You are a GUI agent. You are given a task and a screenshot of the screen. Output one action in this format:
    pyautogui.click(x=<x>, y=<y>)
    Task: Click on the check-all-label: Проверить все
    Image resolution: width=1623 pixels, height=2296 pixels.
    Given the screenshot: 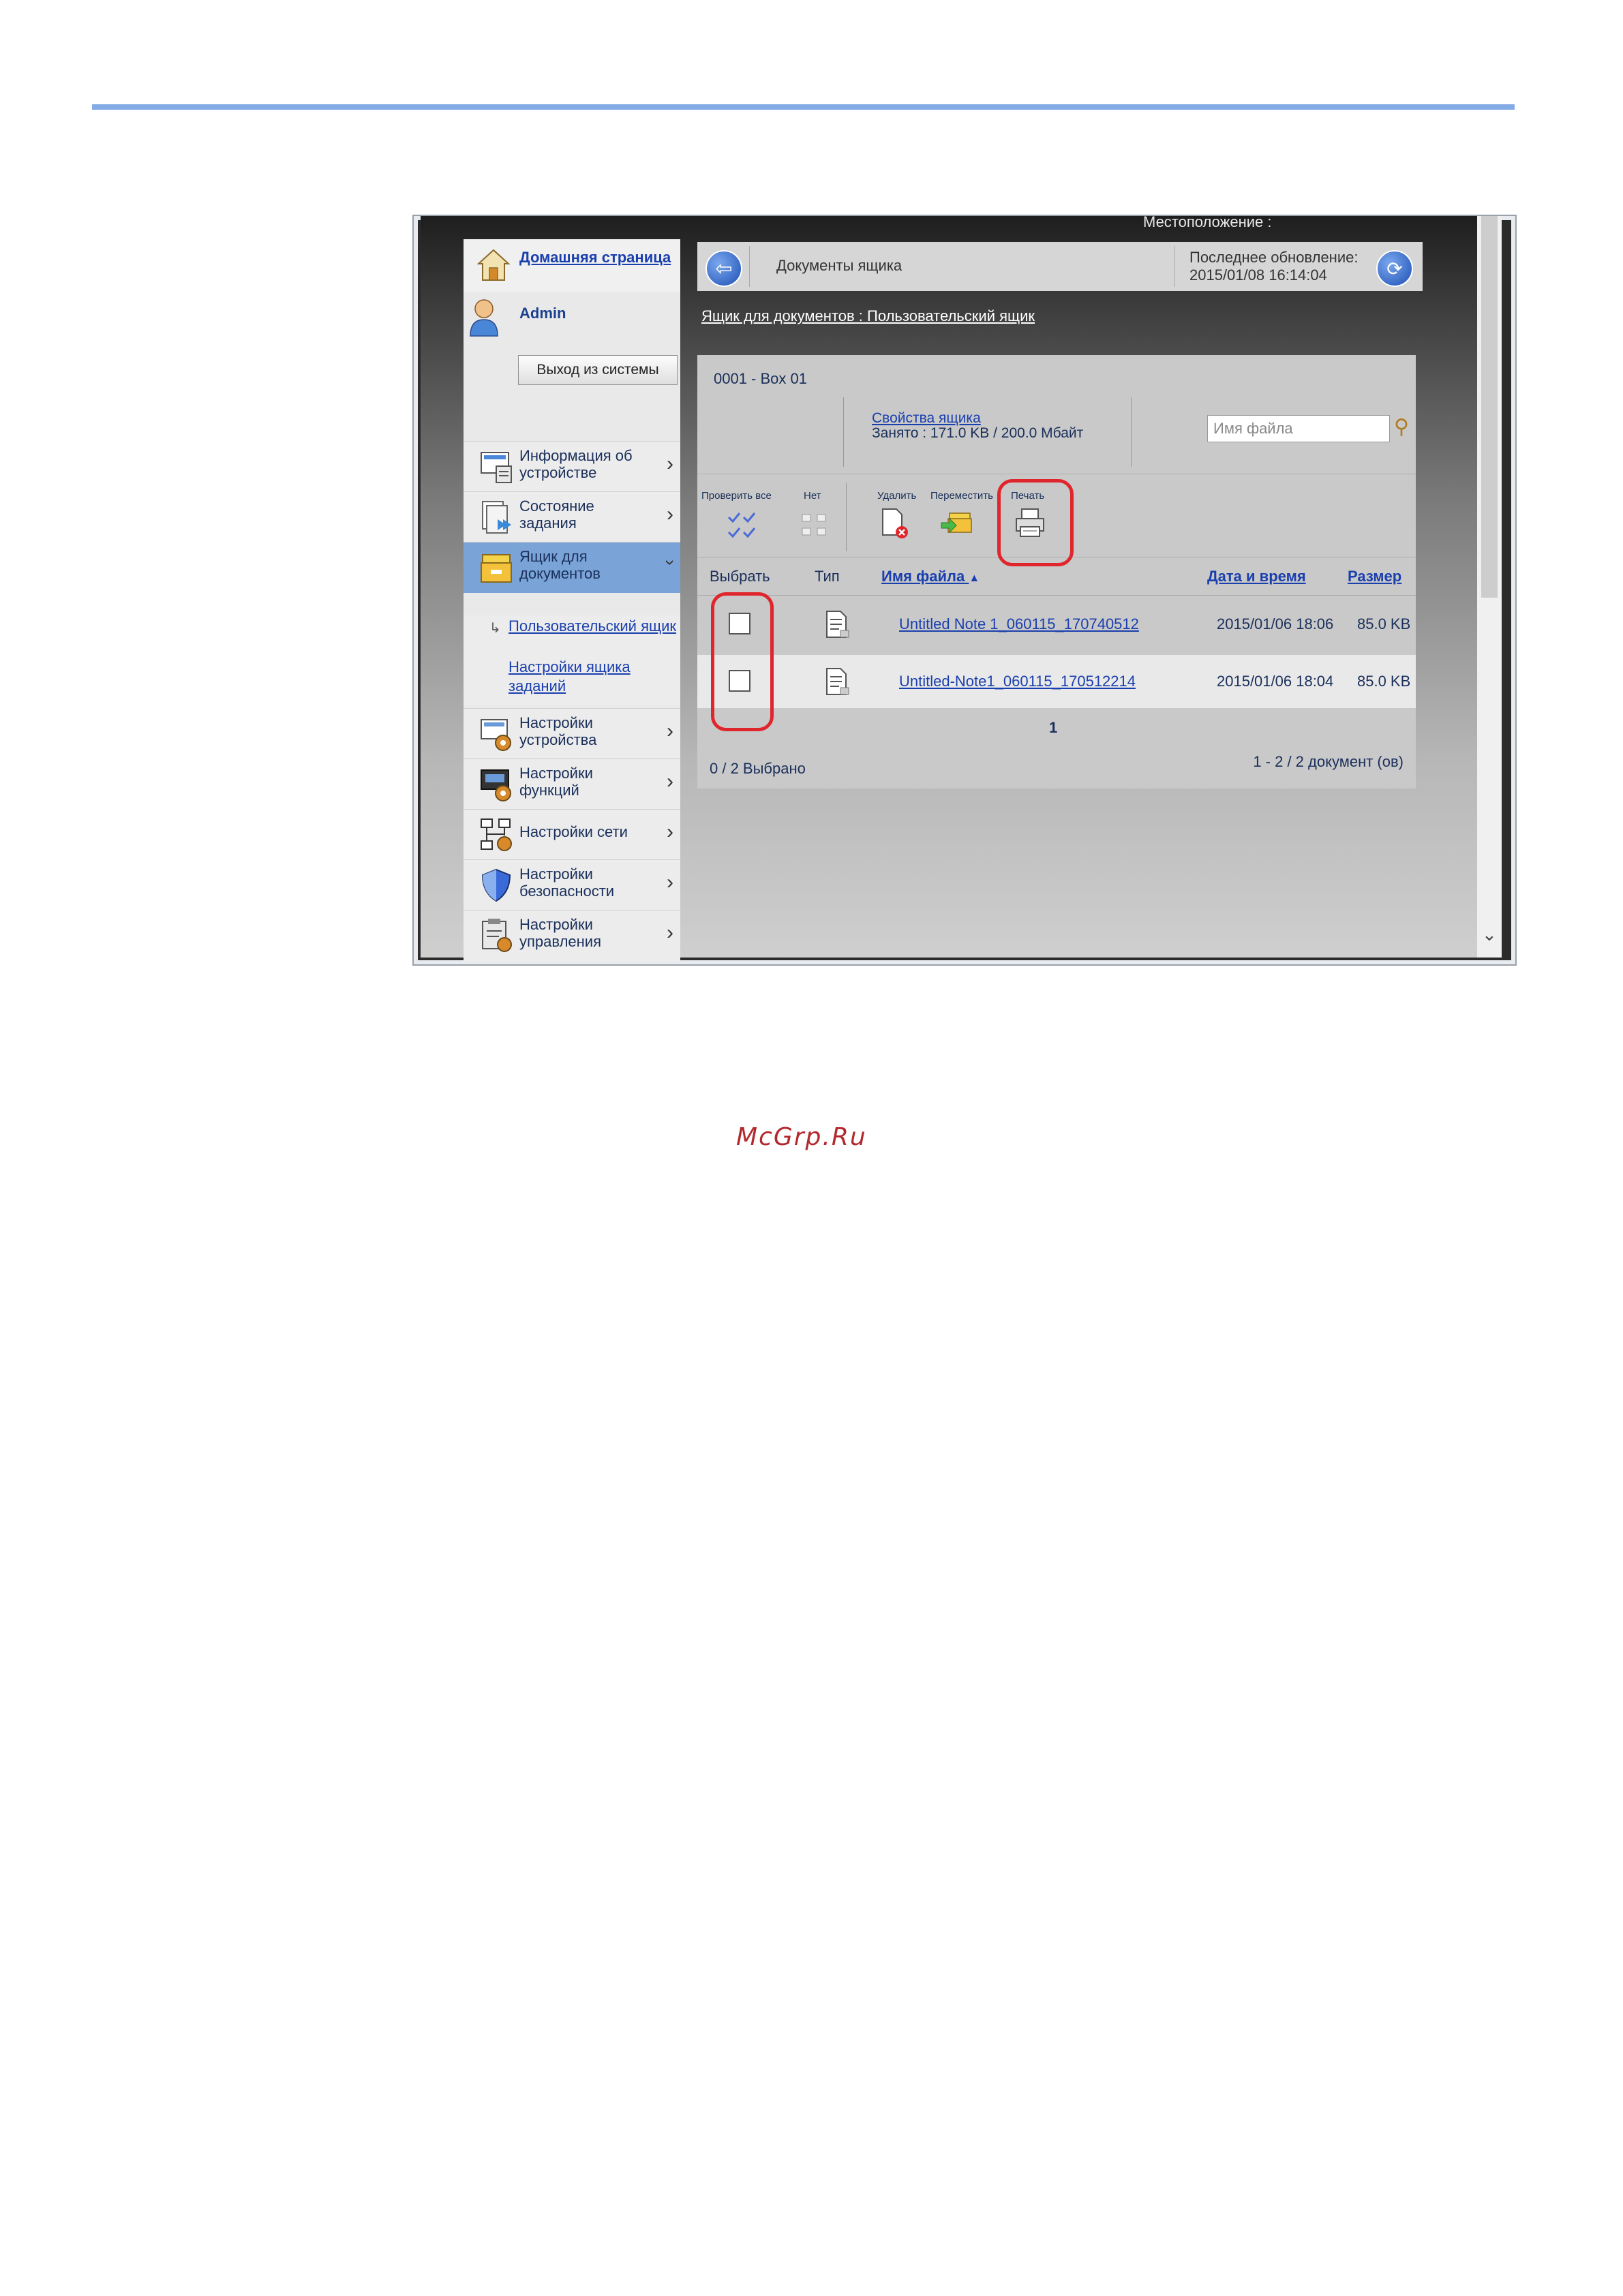 What is the action you would take?
    pyautogui.click(x=737, y=496)
    